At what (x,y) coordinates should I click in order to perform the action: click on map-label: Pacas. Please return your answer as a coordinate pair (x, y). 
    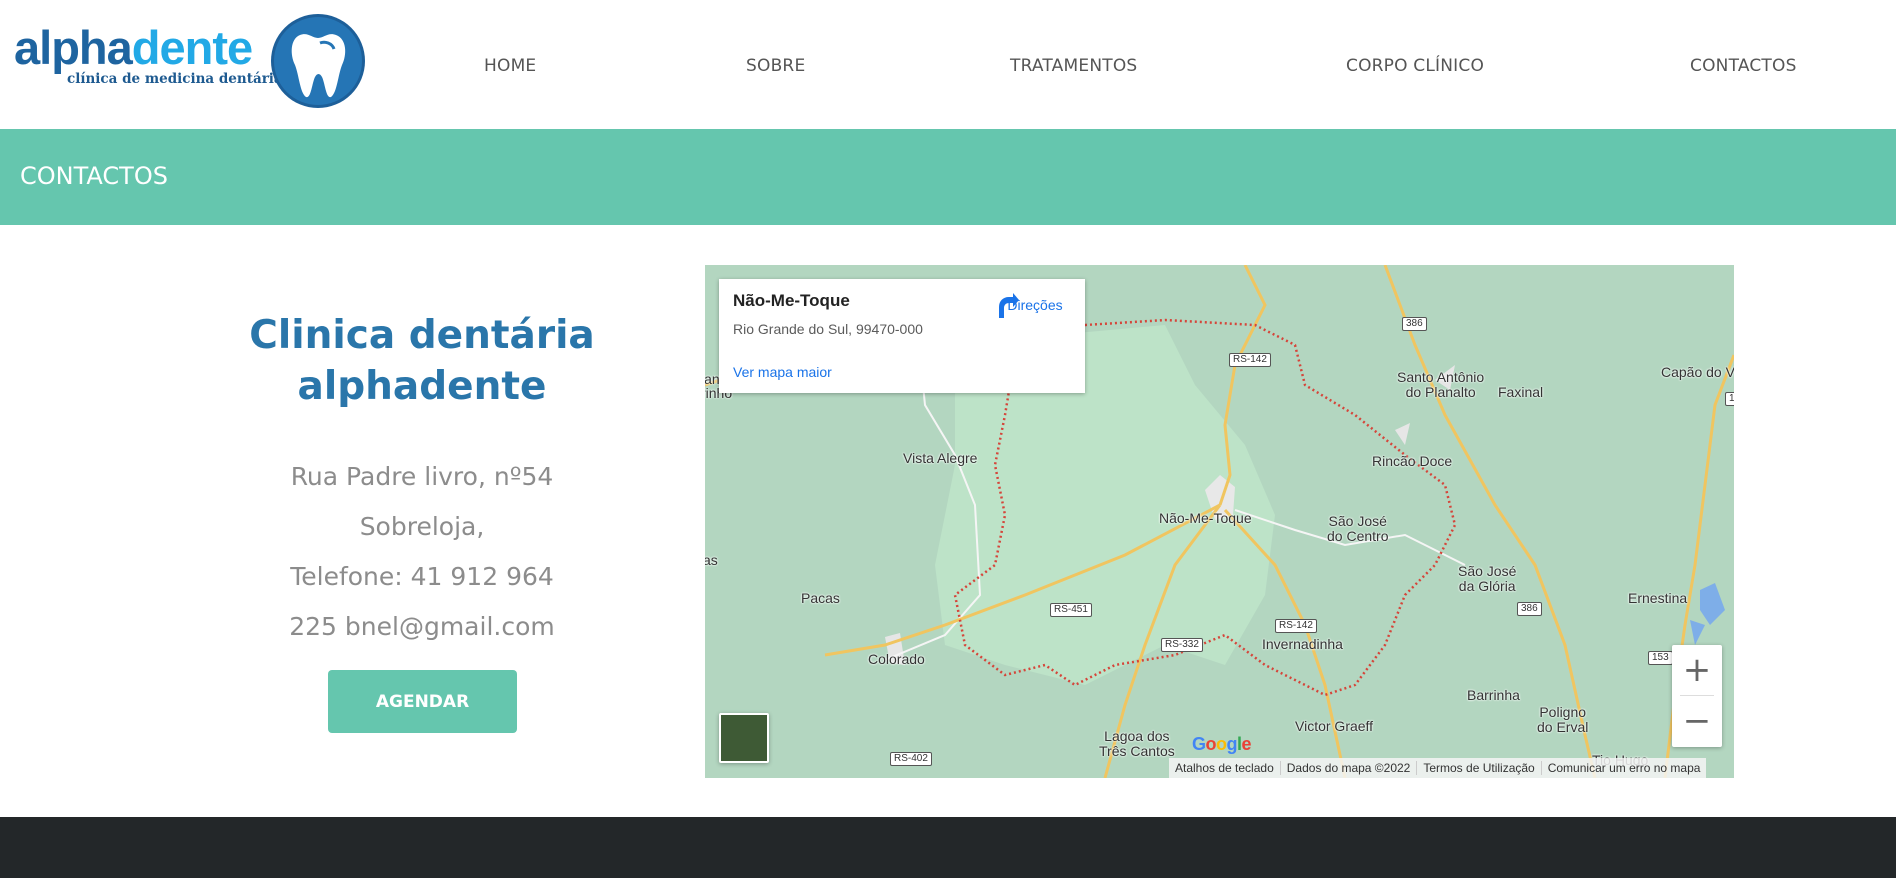
    Looking at the image, I should click on (820, 598).